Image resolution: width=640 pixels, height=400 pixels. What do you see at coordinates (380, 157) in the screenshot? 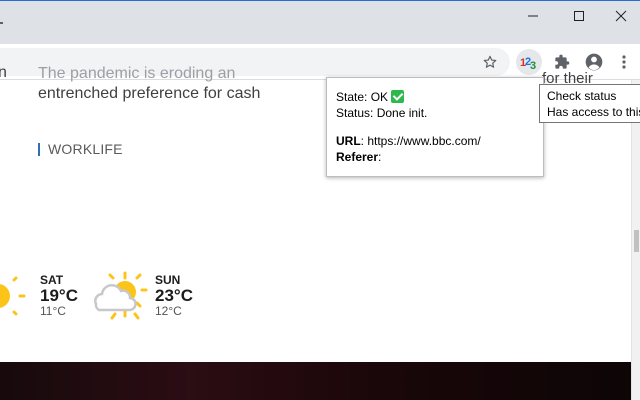
I see `referer-value: :` at bounding box center [380, 157].